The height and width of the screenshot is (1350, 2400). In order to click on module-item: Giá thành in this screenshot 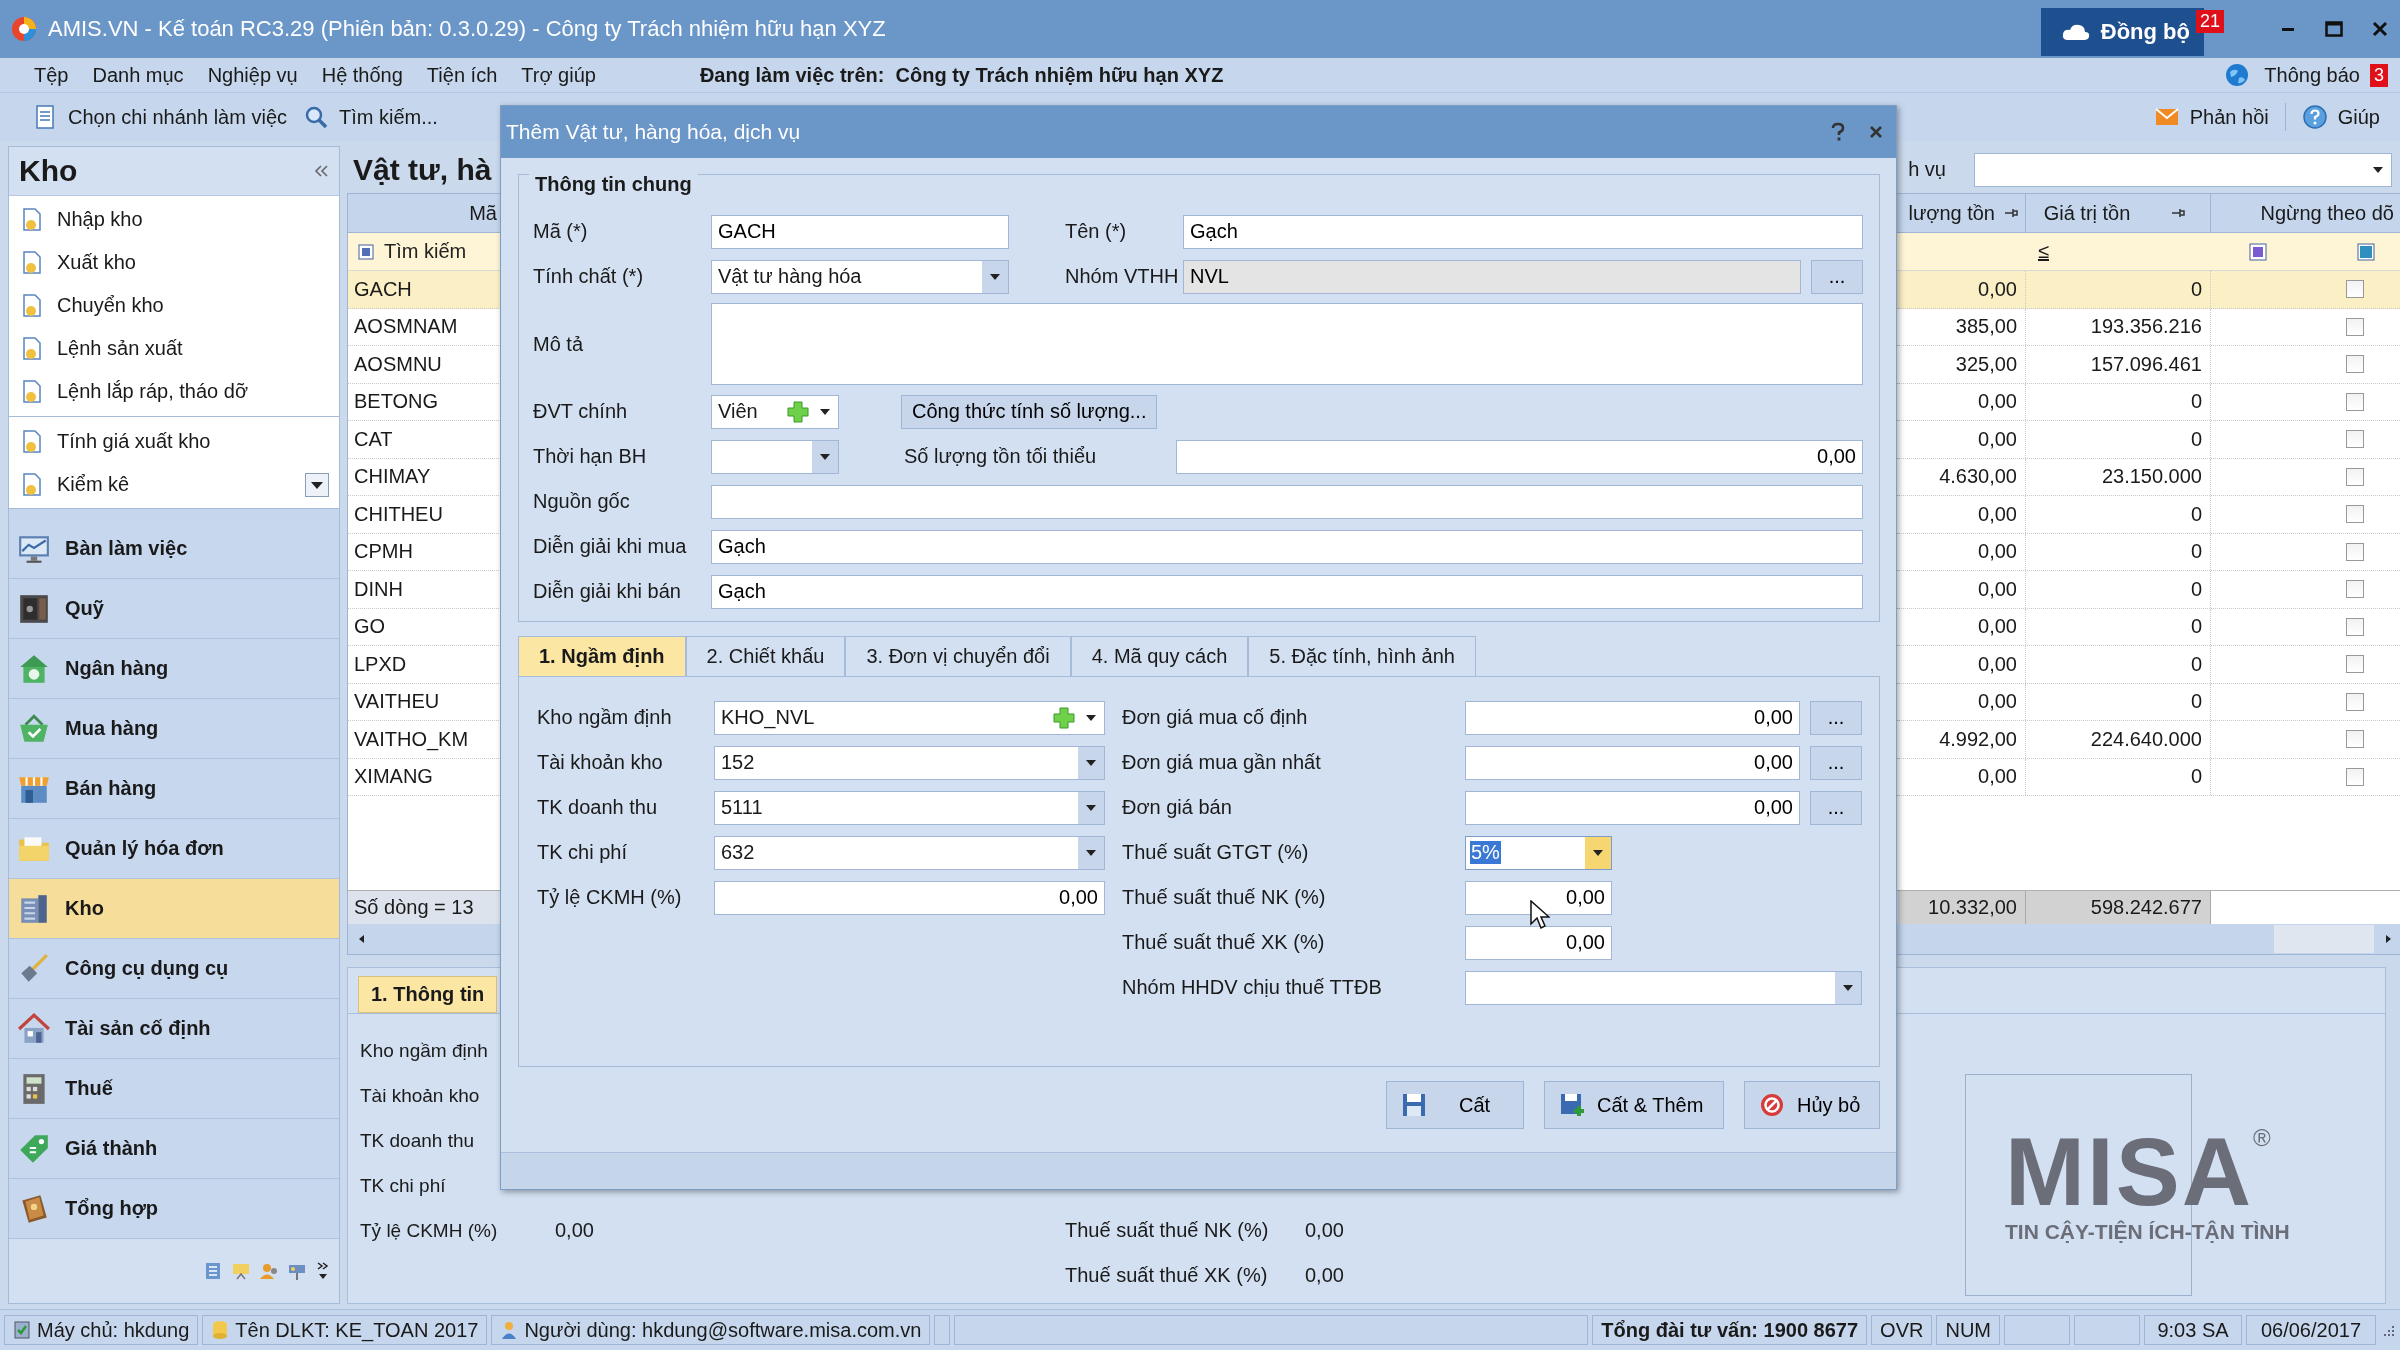, I will do `click(174, 1149)`.